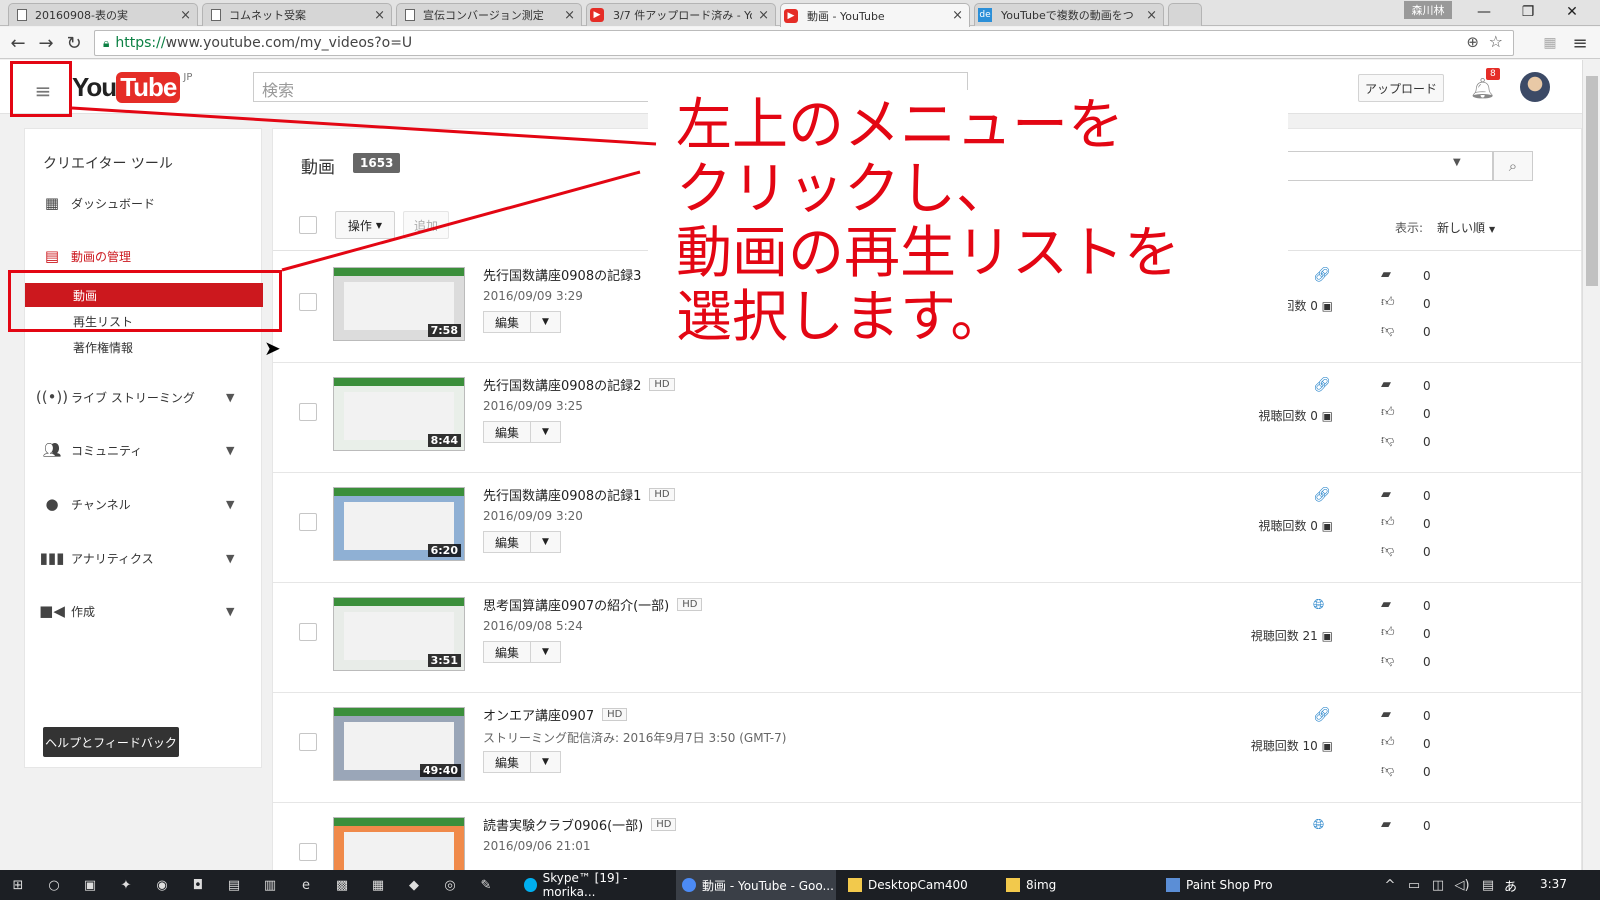 This screenshot has width=1600, height=900. I want to click on taskbar-app-paintshop: Paint Shop Pro, so click(1235, 885).